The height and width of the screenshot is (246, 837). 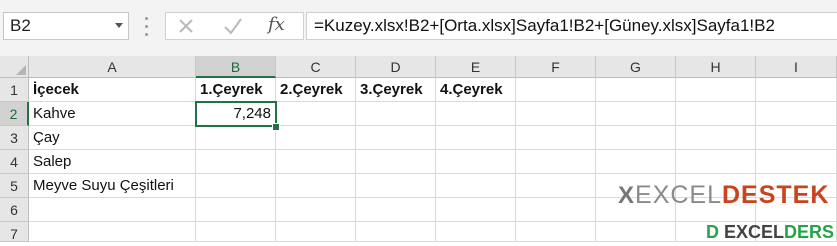 I want to click on row-header-3: 3, so click(x=14, y=138).